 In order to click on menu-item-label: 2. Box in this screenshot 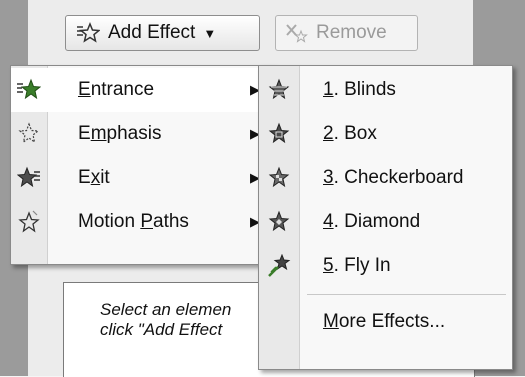, I will do `click(350, 133)`.